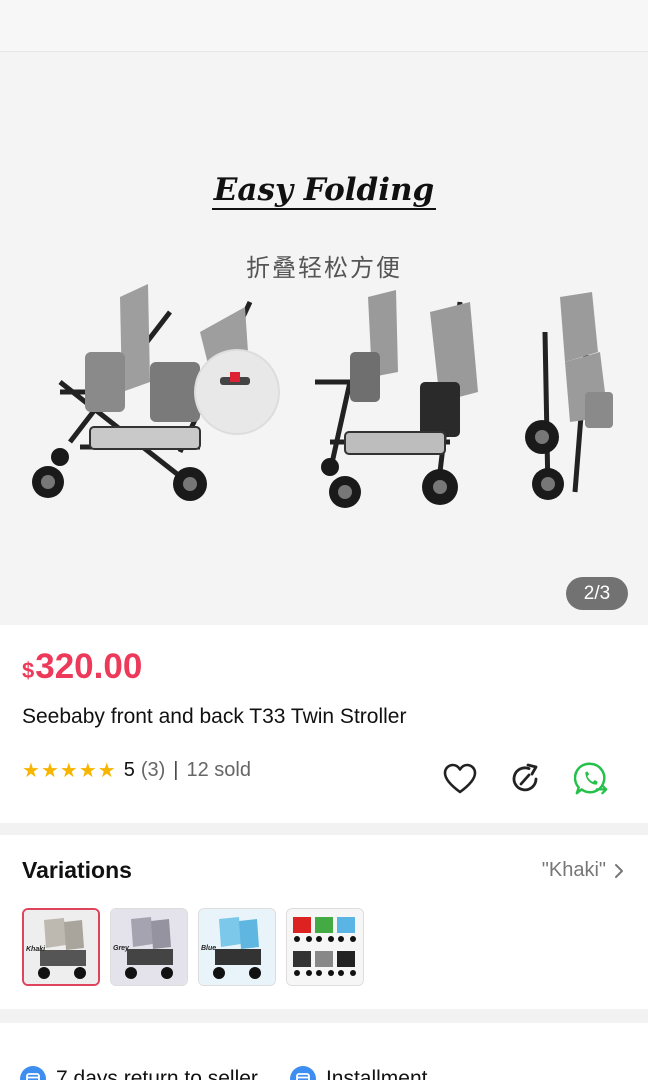 The width and height of the screenshot is (648, 1080). I want to click on heart-icon, so click(460, 778).